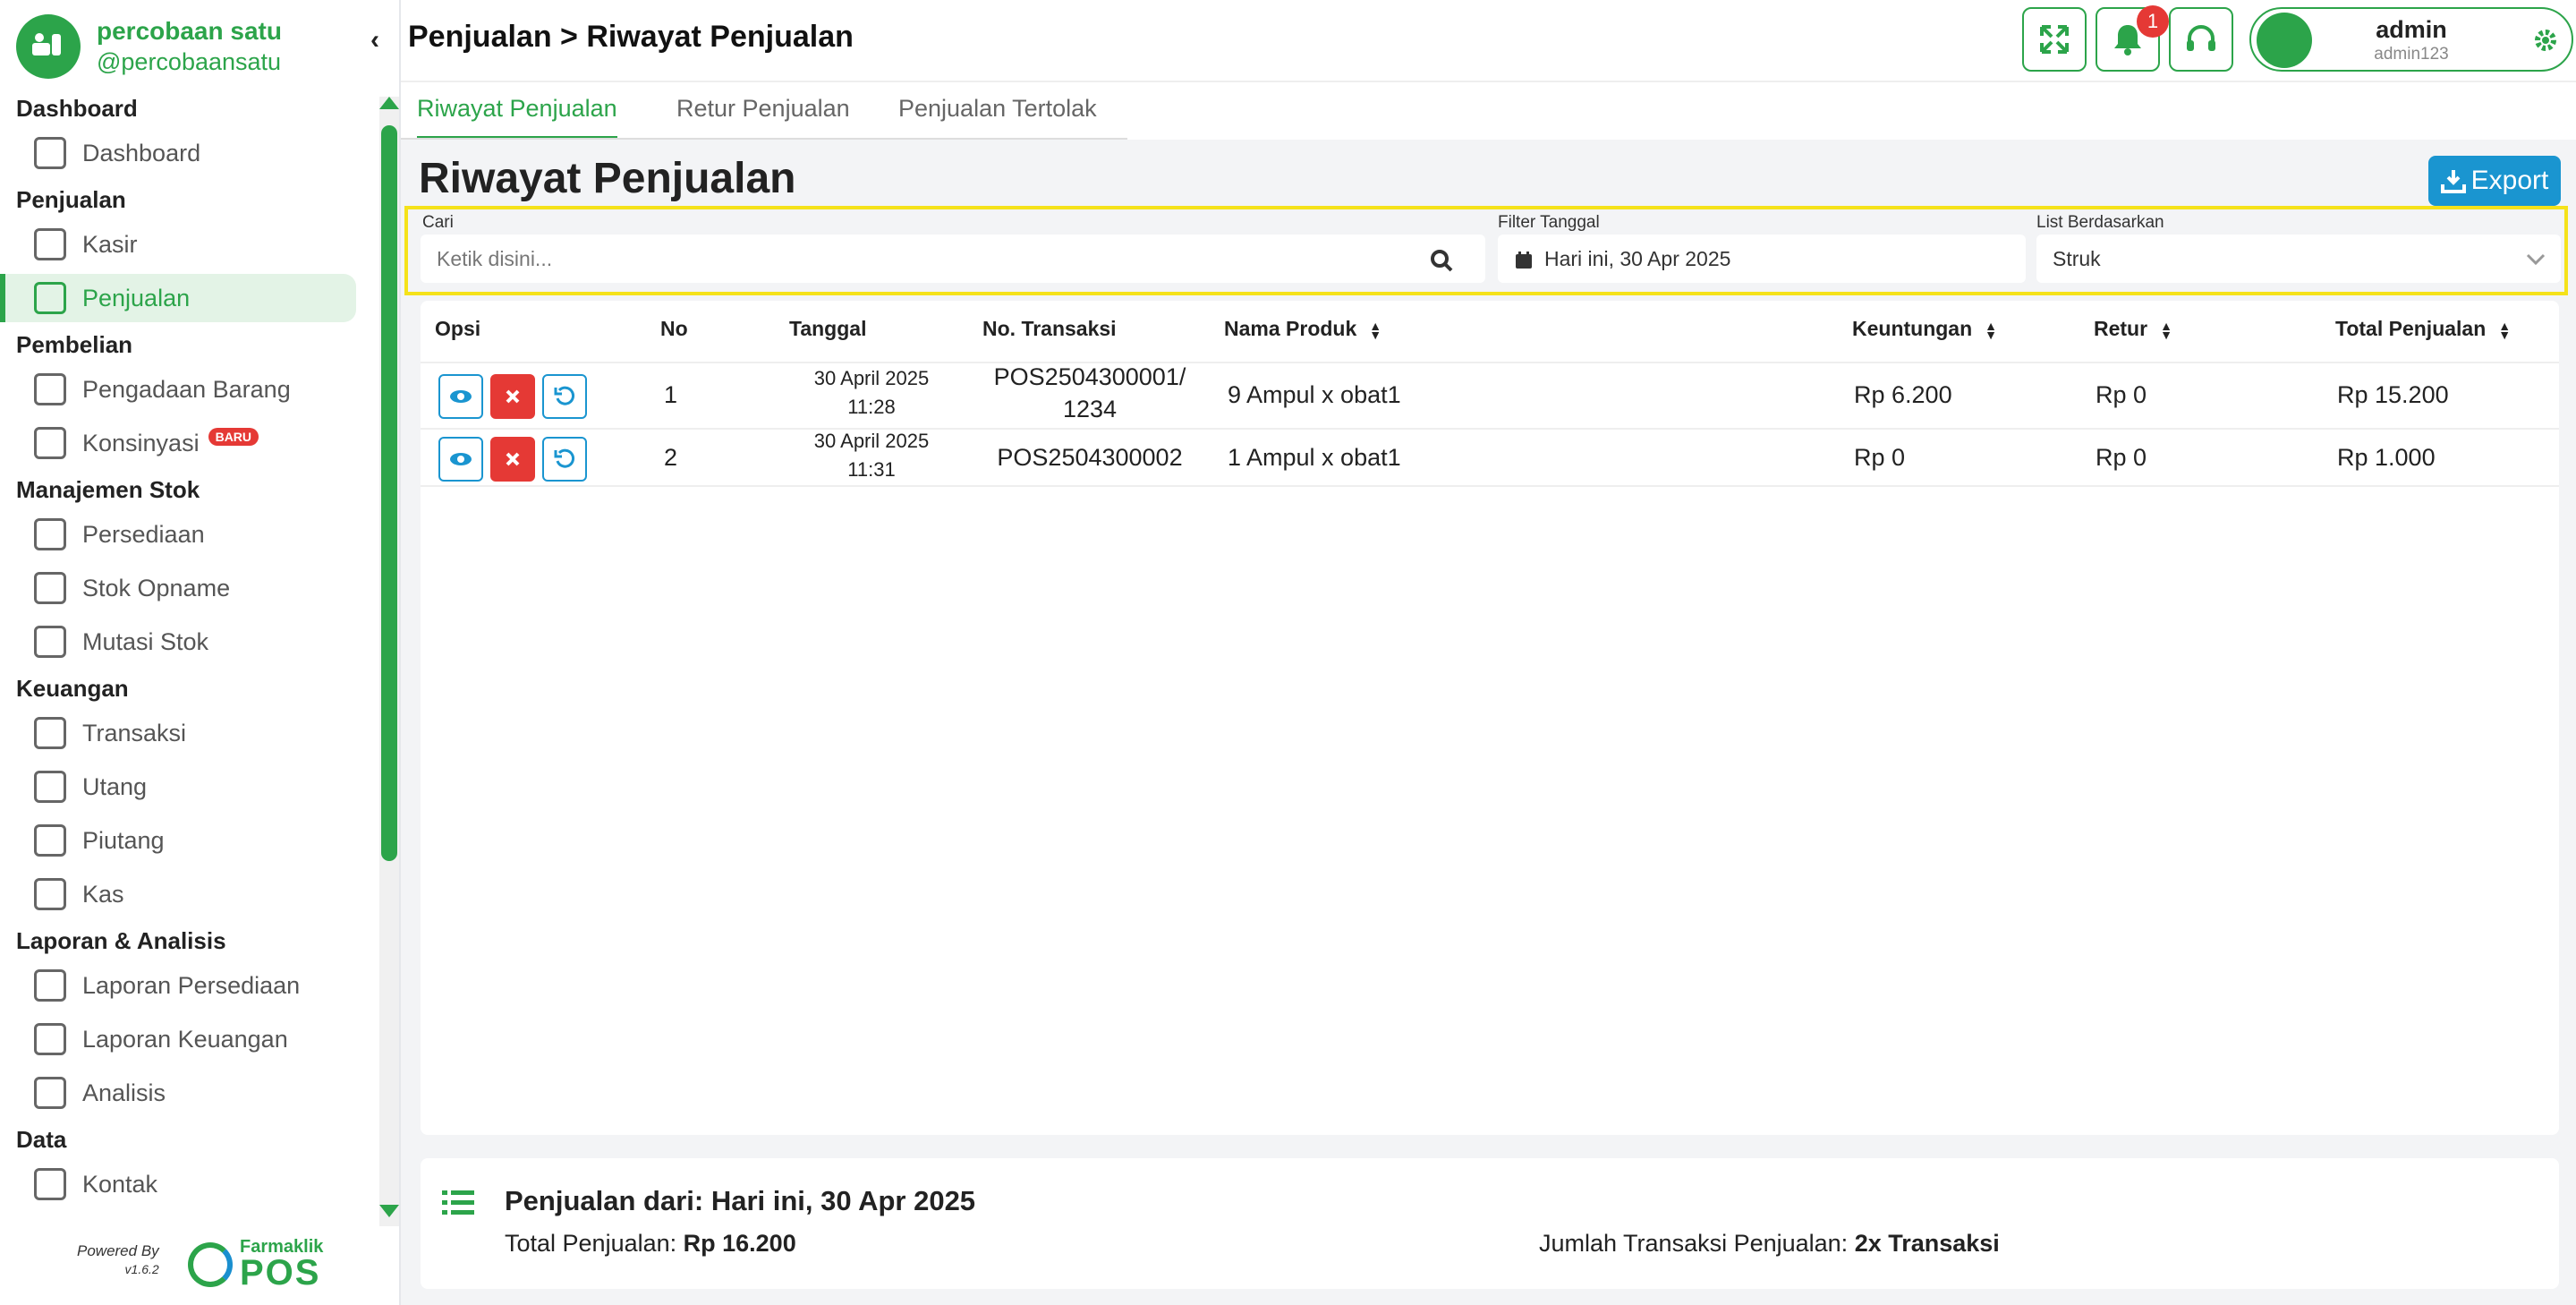 This screenshot has height=1305, width=2576. I want to click on summary-title: Penjualan dari: Hari ini, 30 Apr 2025, so click(740, 1200).